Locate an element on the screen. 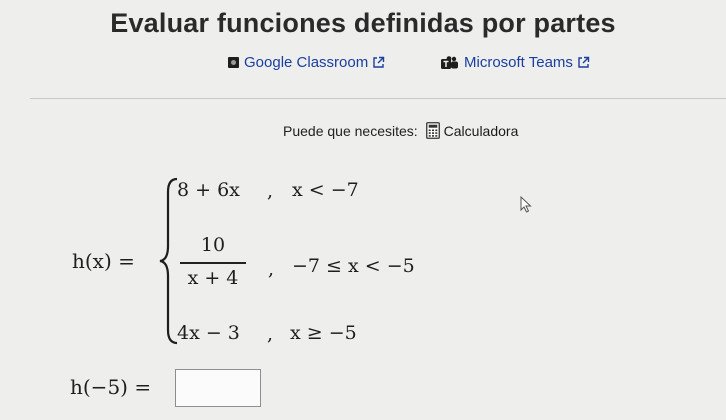 This screenshot has width=726, height=420. calculator-icon is located at coordinates (432, 130).